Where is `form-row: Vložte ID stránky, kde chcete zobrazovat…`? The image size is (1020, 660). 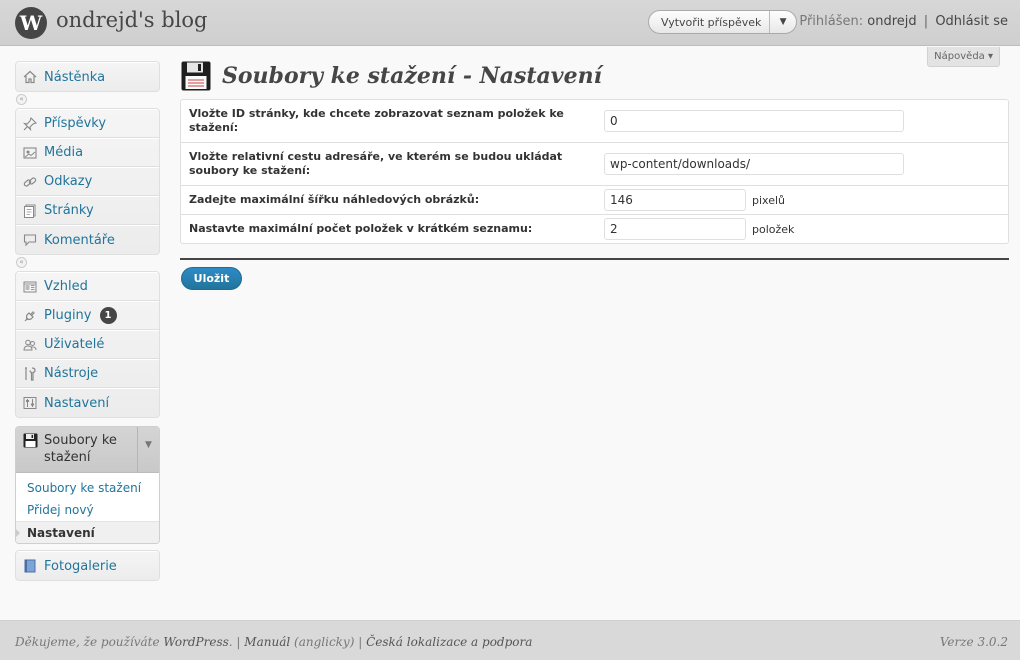
form-row: Vložte ID stránky, kde chcete zobrazovat… is located at coordinates (594, 121).